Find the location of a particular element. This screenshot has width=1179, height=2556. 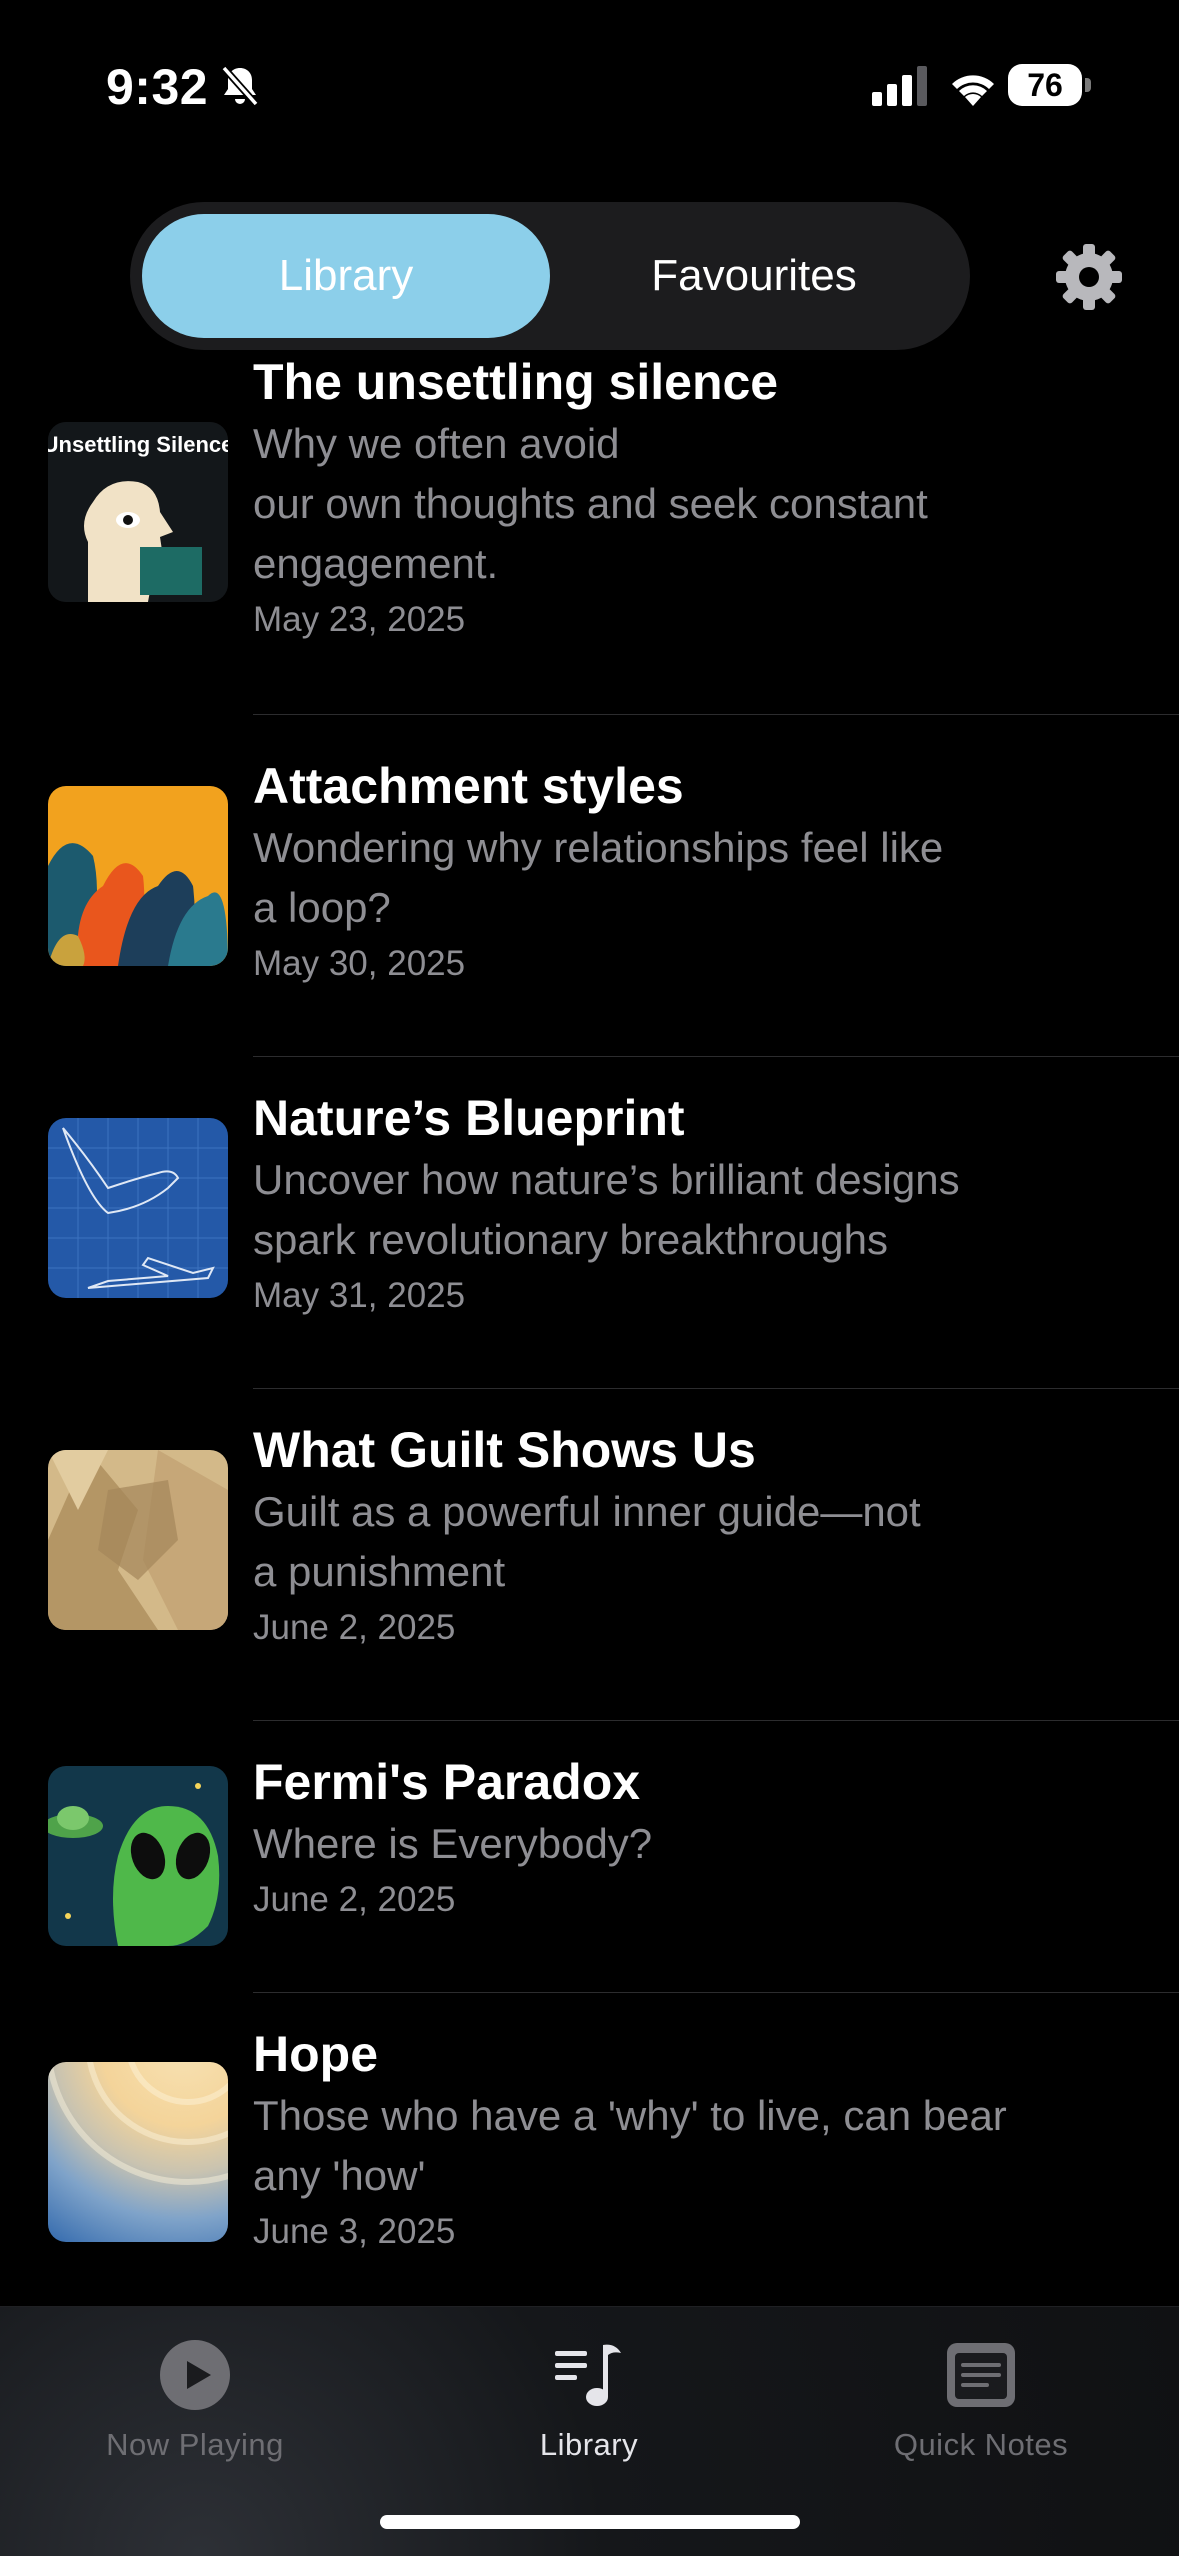

episode-title: Nature’s Blueprint is located at coordinates (469, 1118).